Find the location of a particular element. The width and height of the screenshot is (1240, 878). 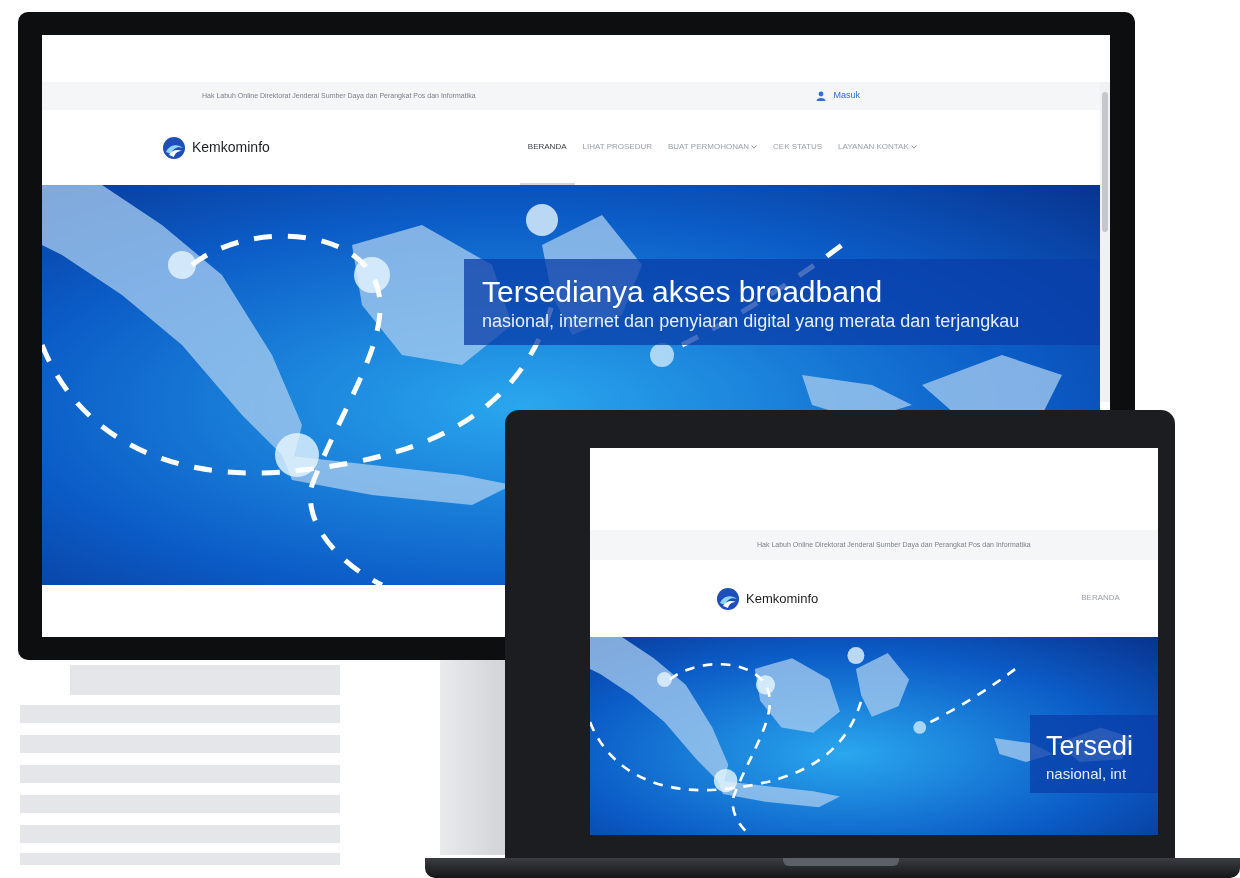

login-link: Masuk is located at coordinates (838, 96).